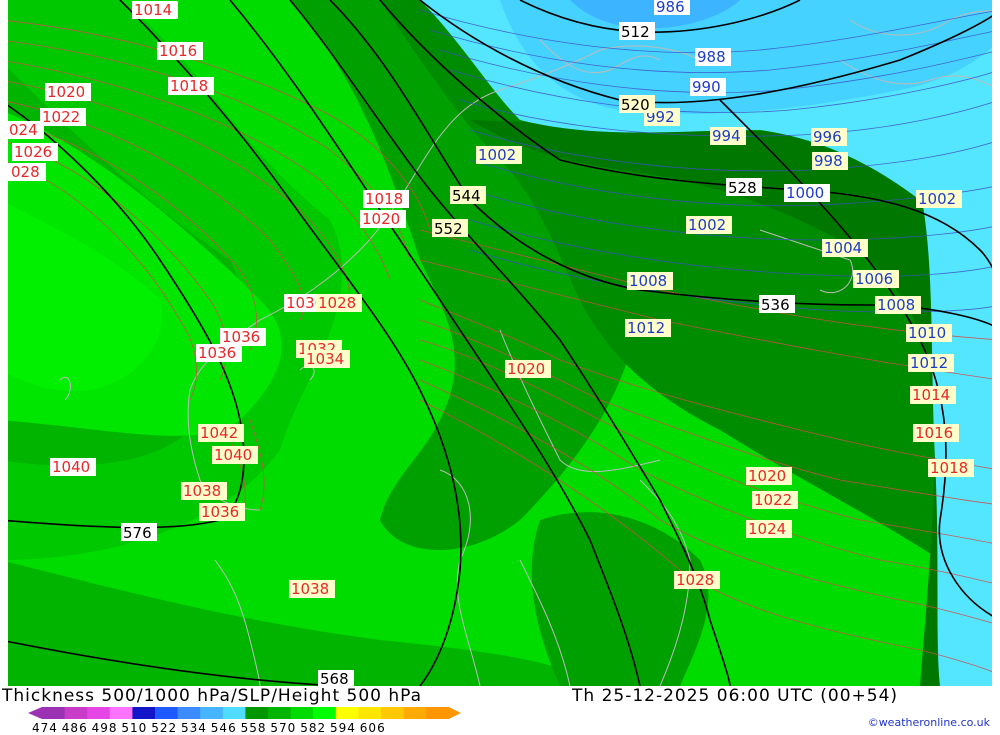 This screenshot has height=735, width=1000. I want to click on svg-text: 536, so click(775, 305).